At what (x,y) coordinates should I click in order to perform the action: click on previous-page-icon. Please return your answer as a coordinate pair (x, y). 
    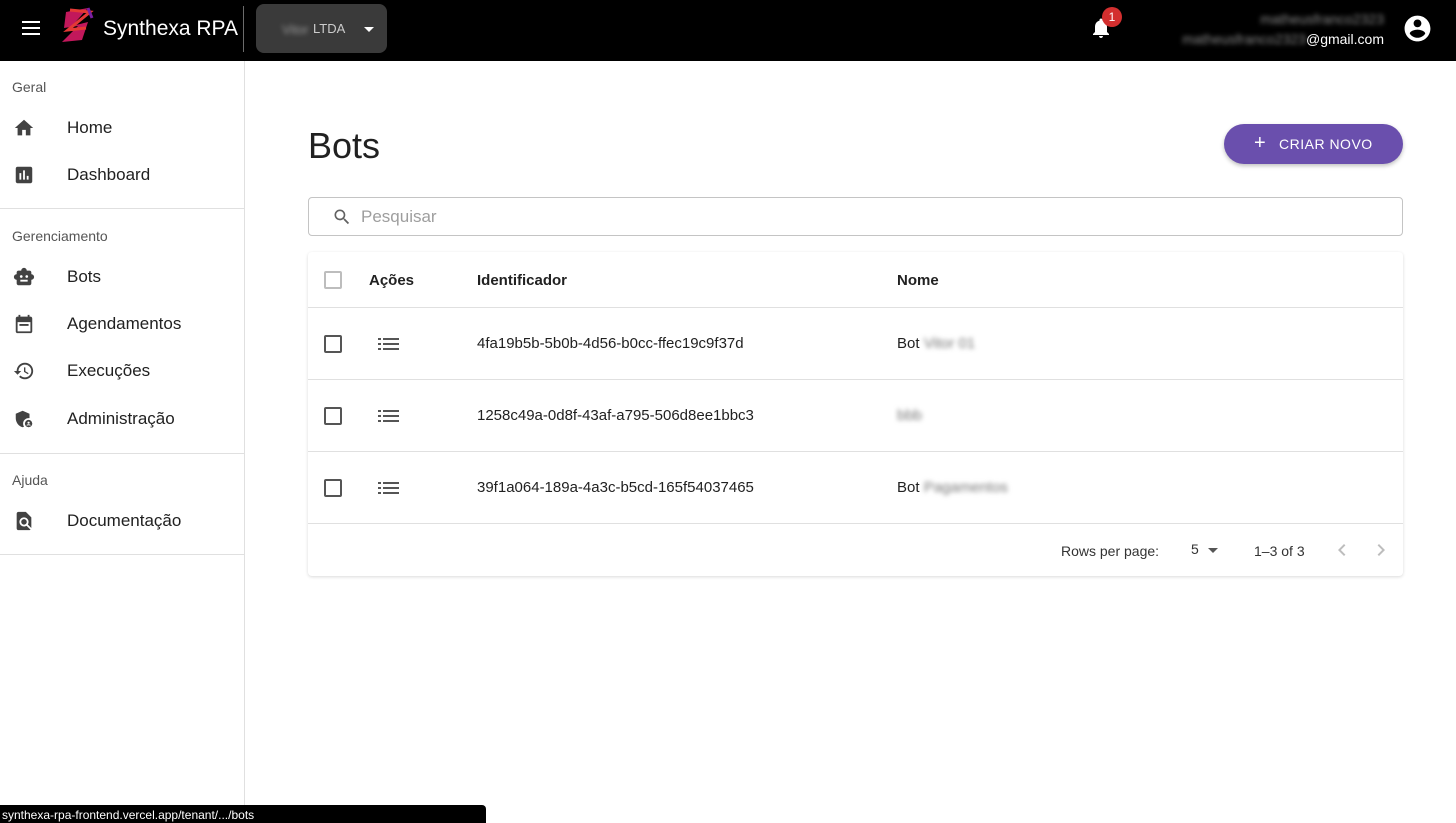
    Looking at the image, I should click on (1342, 550).